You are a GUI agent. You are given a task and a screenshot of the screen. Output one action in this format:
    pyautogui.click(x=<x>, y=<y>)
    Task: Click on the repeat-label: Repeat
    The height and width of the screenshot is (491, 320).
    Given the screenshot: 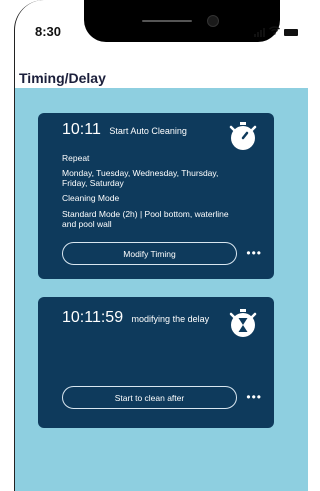 What is the action you would take?
    pyautogui.click(x=76, y=158)
    